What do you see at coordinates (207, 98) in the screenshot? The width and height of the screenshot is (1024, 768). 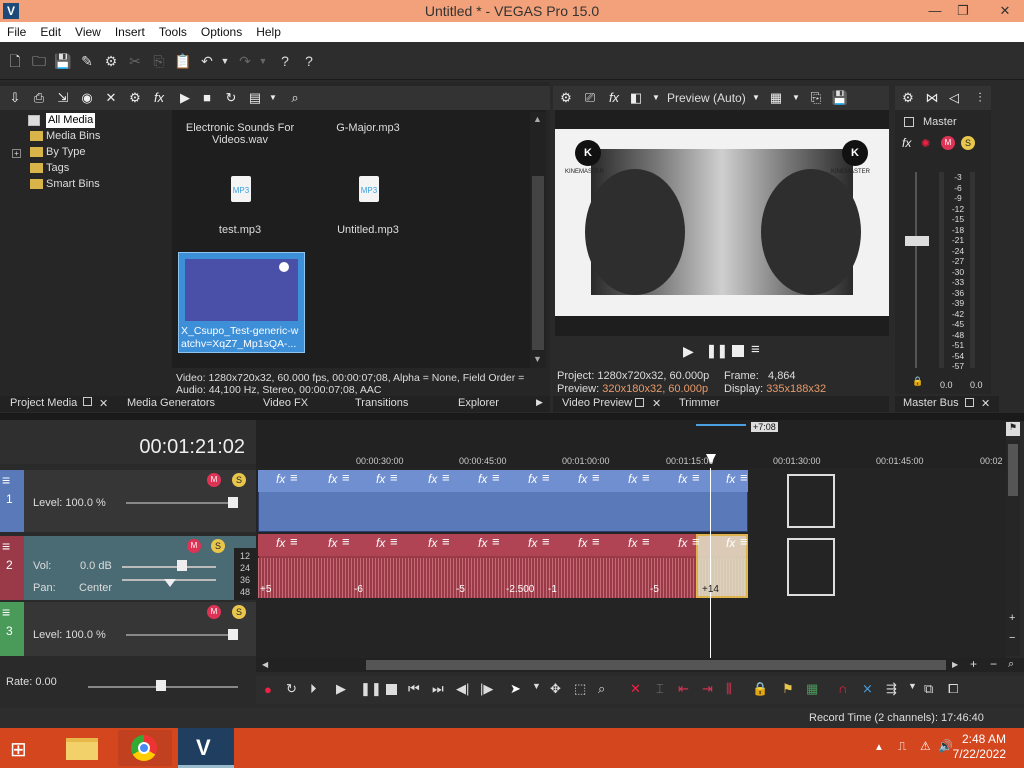 I see `stop-icon: ■` at bounding box center [207, 98].